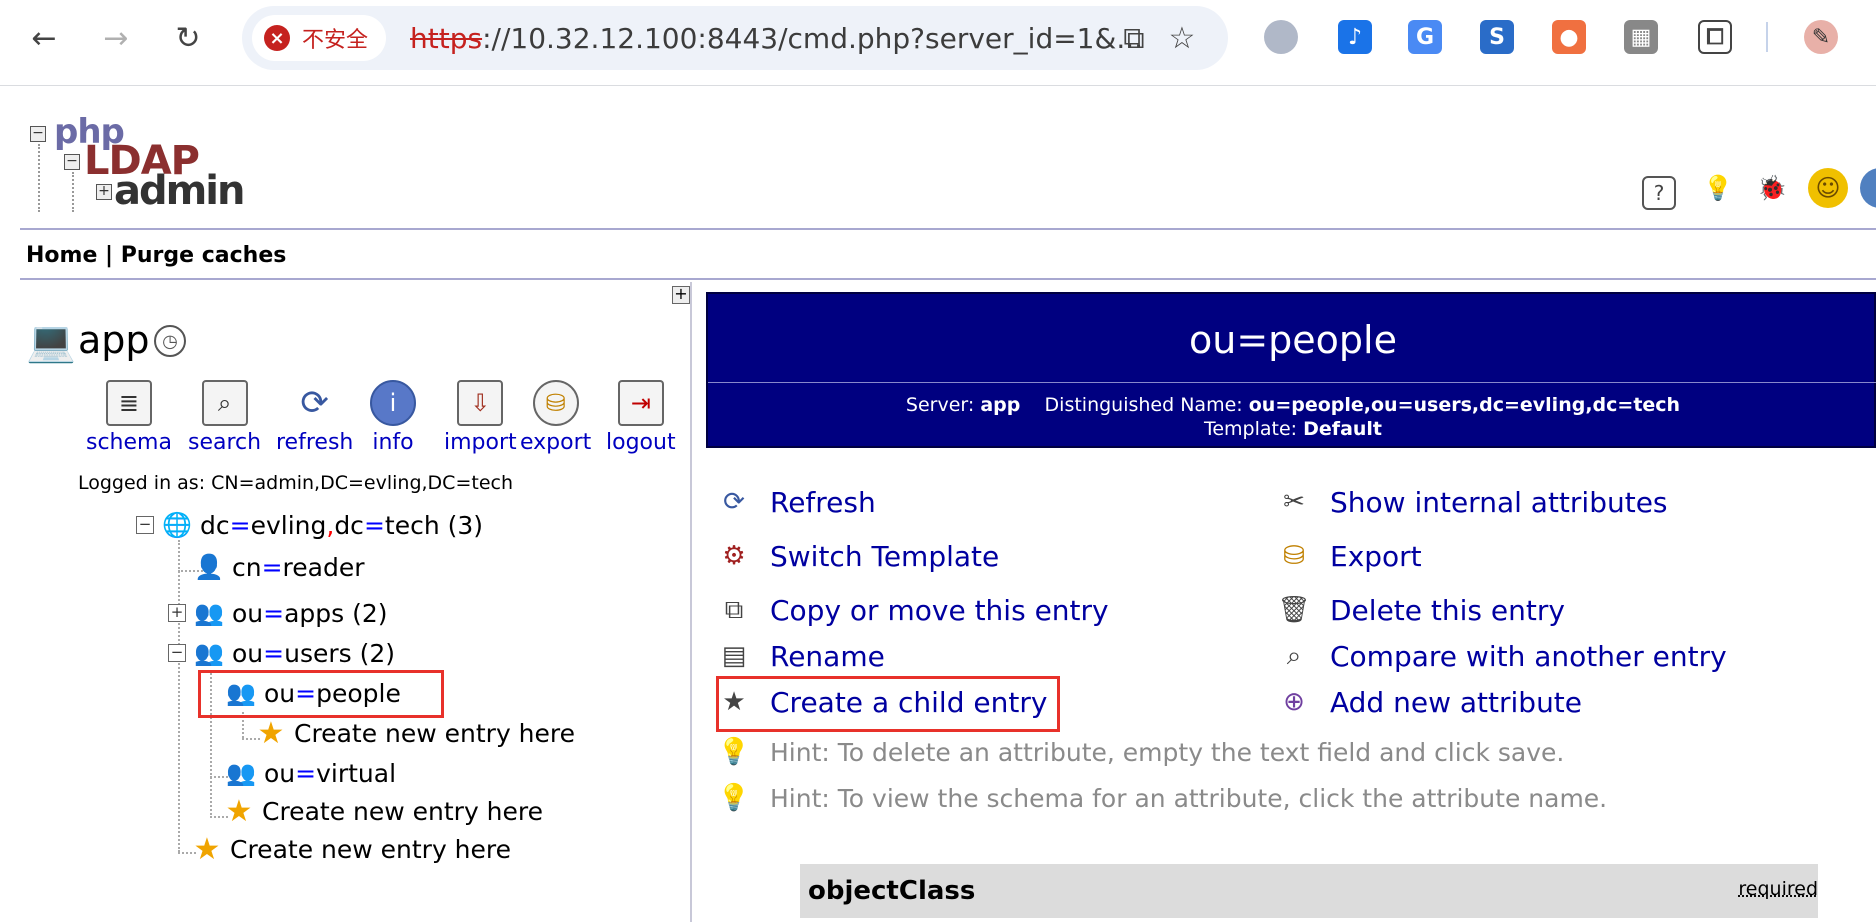 The image size is (1876, 922). What do you see at coordinates (1294, 702) in the screenshot?
I see `add-attribute-icon: ⊕` at bounding box center [1294, 702].